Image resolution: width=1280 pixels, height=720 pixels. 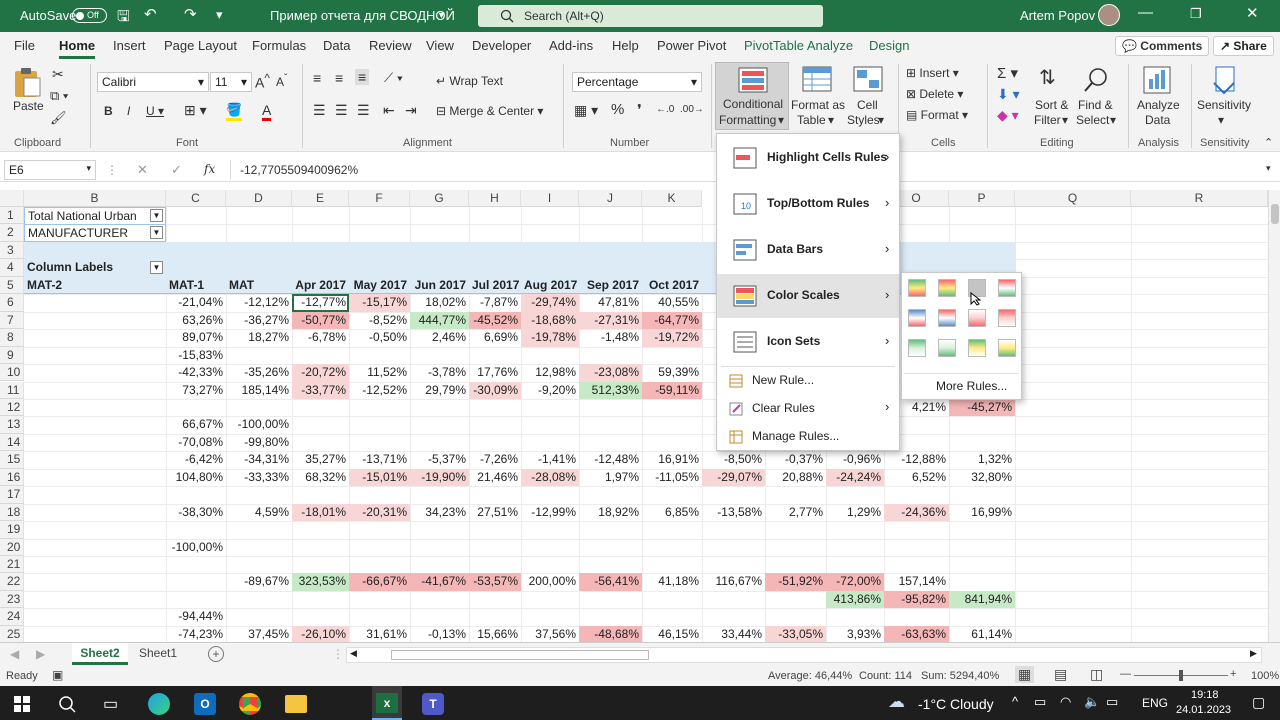 What do you see at coordinates (811, 120) in the screenshot?
I see `format-as-table-label2: Table` at bounding box center [811, 120].